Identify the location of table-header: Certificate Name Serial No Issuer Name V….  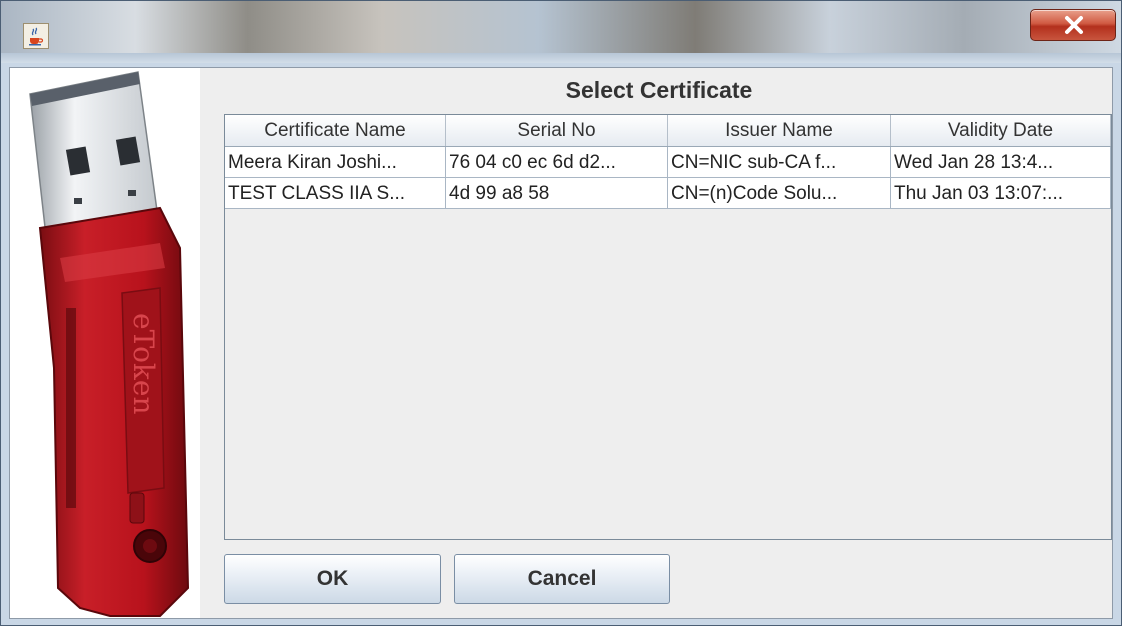
(668, 131).